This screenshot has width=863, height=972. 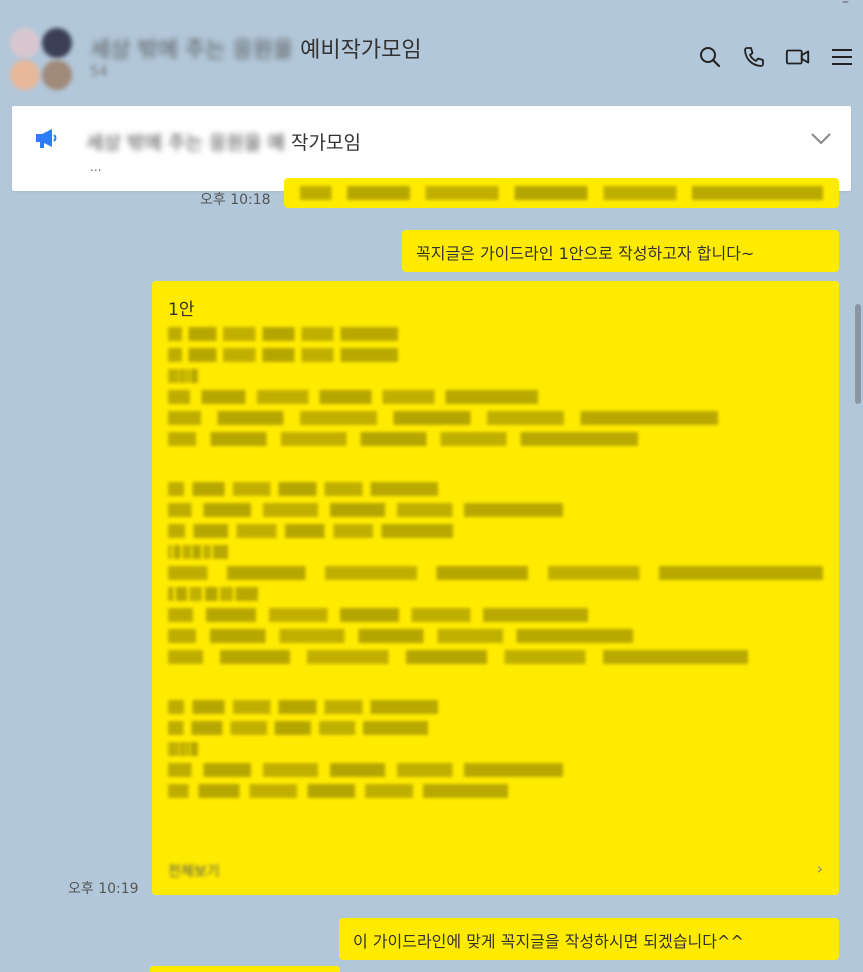 I want to click on message-heading: 1안, so click(x=181, y=310).